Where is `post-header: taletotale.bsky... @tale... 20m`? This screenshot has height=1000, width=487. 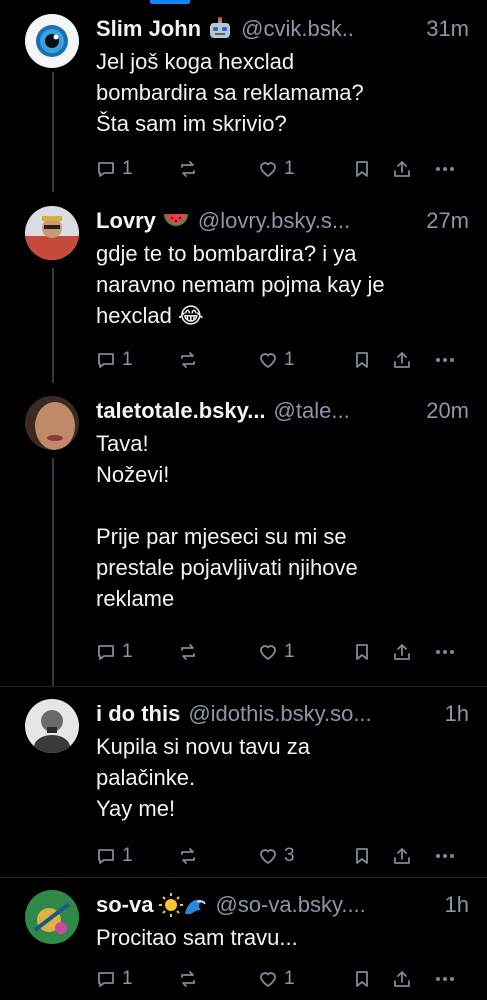 post-header: taletotale.bsky... @tale... 20m is located at coordinates (282, 411).